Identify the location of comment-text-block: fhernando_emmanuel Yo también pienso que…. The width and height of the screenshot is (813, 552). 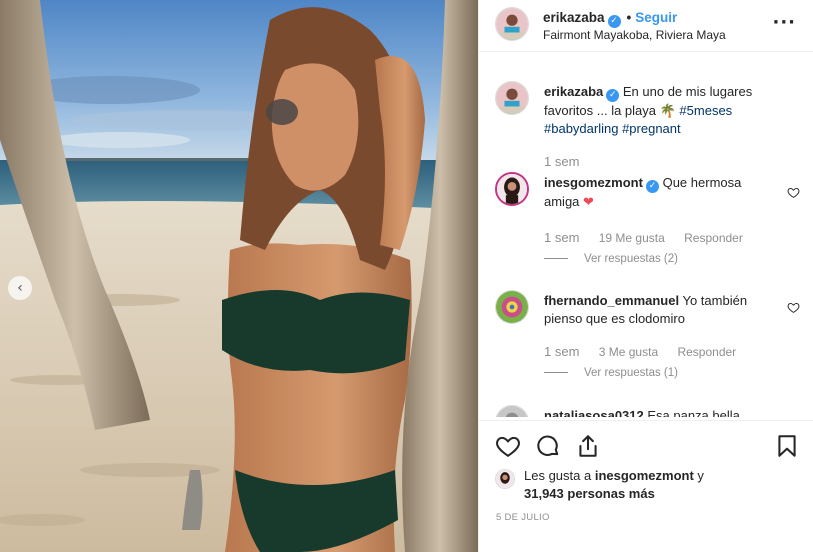
(661, 310).